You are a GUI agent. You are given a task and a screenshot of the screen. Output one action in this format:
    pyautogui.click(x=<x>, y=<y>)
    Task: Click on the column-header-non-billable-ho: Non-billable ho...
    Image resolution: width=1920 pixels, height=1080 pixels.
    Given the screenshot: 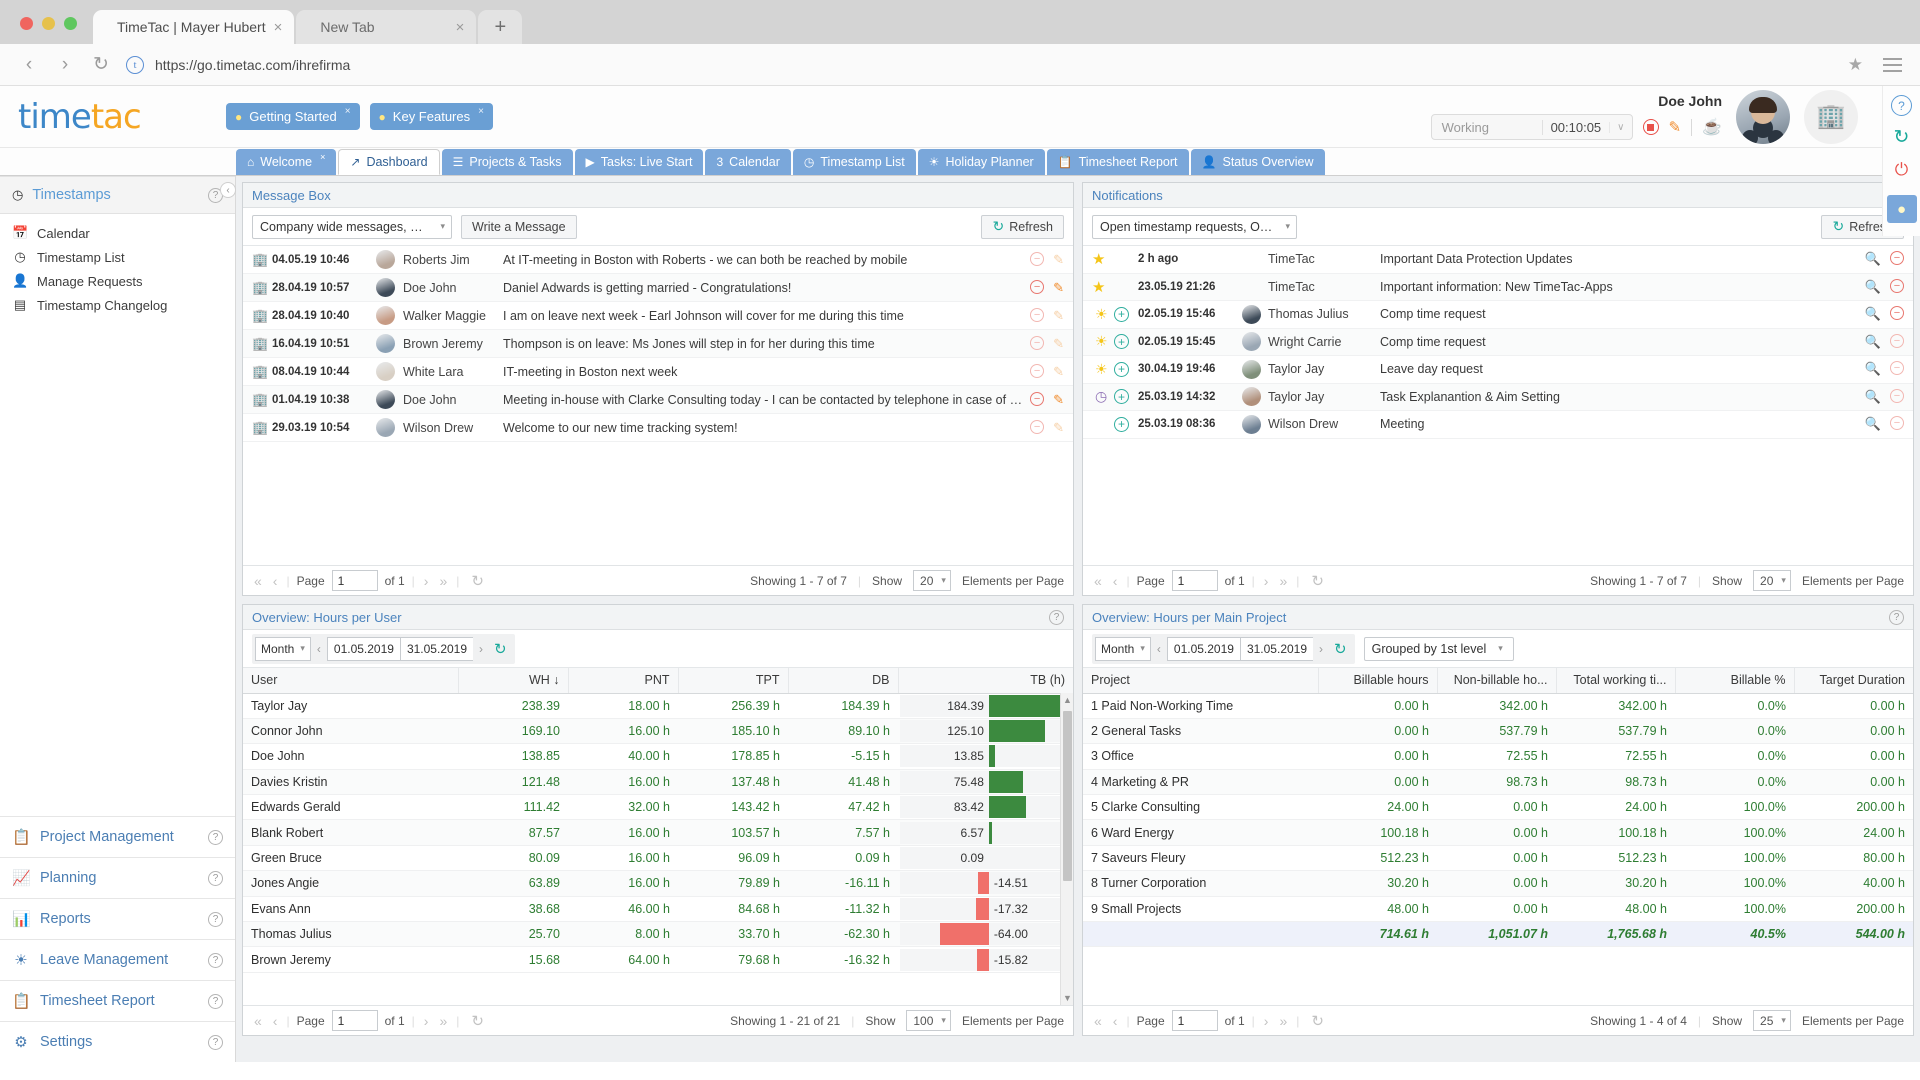 What is the action you would take?
    pyautogui.click(x=1497, y=681)
    